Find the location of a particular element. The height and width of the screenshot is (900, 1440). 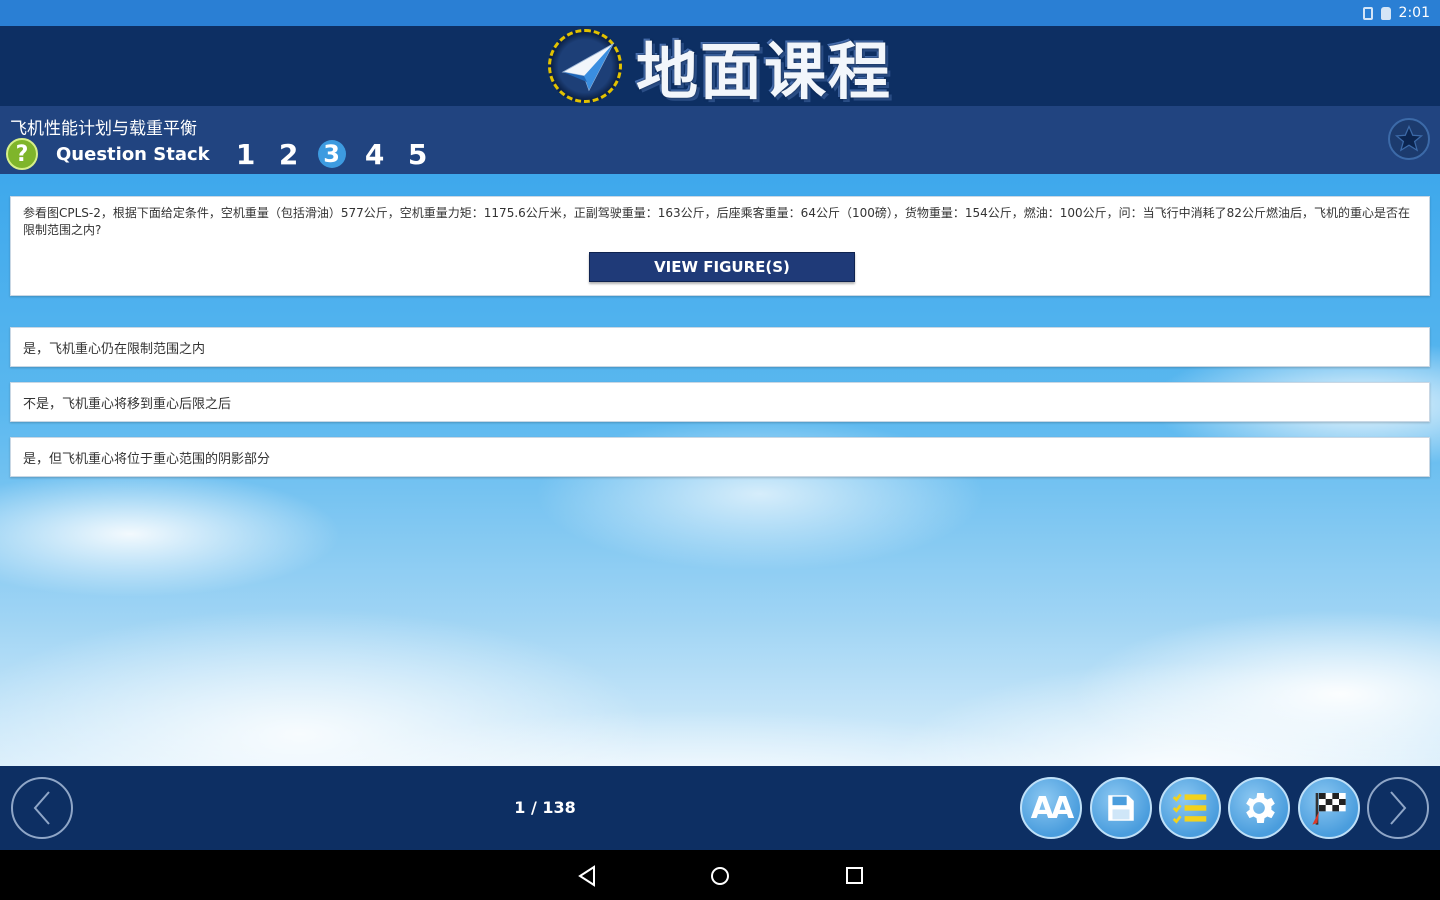

finish-button is located at coordinates (1329, 808).